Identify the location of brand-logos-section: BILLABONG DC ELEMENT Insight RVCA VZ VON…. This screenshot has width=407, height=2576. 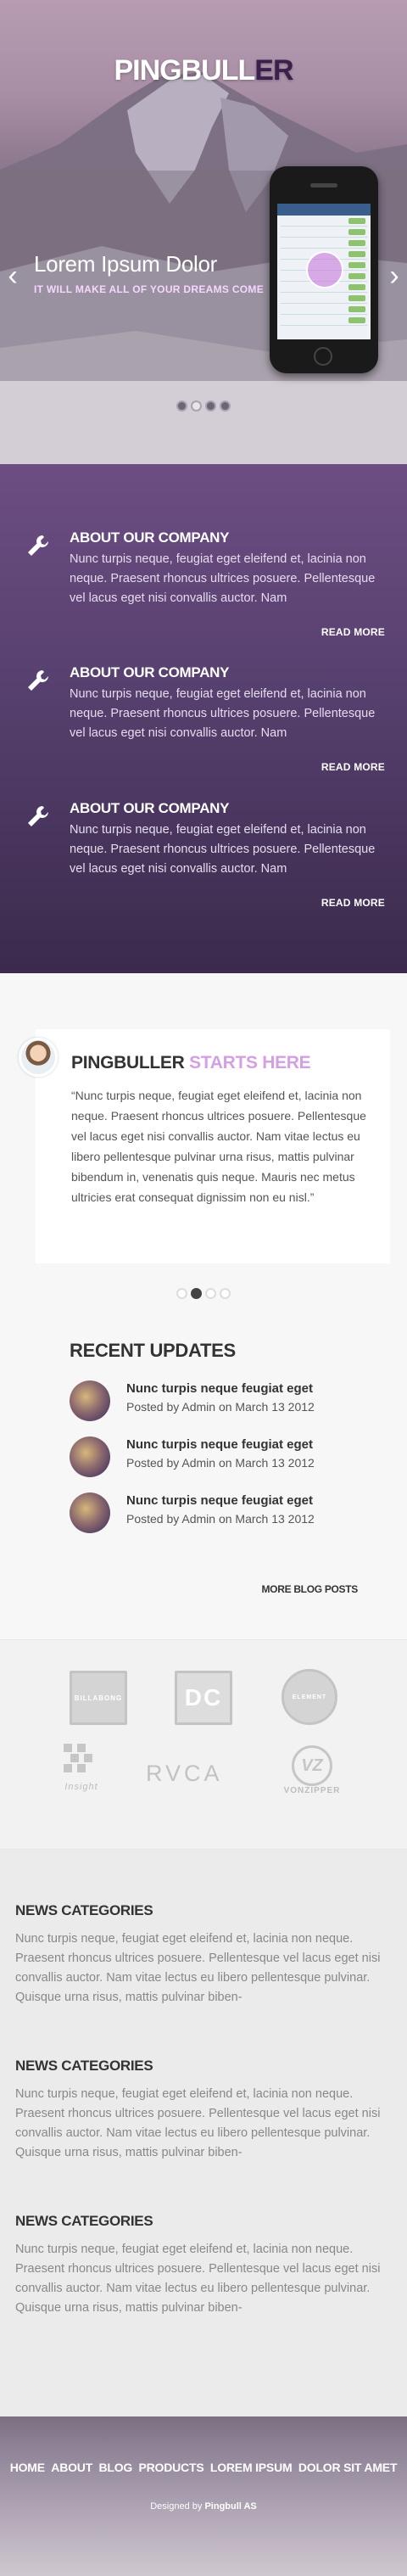
(203, 1745).